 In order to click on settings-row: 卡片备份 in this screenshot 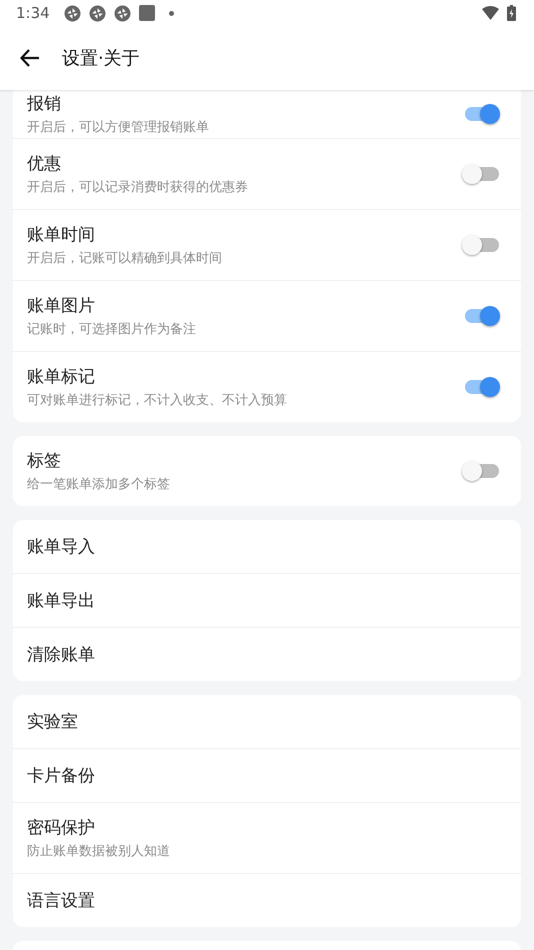, I will do `click(267, 775)`.